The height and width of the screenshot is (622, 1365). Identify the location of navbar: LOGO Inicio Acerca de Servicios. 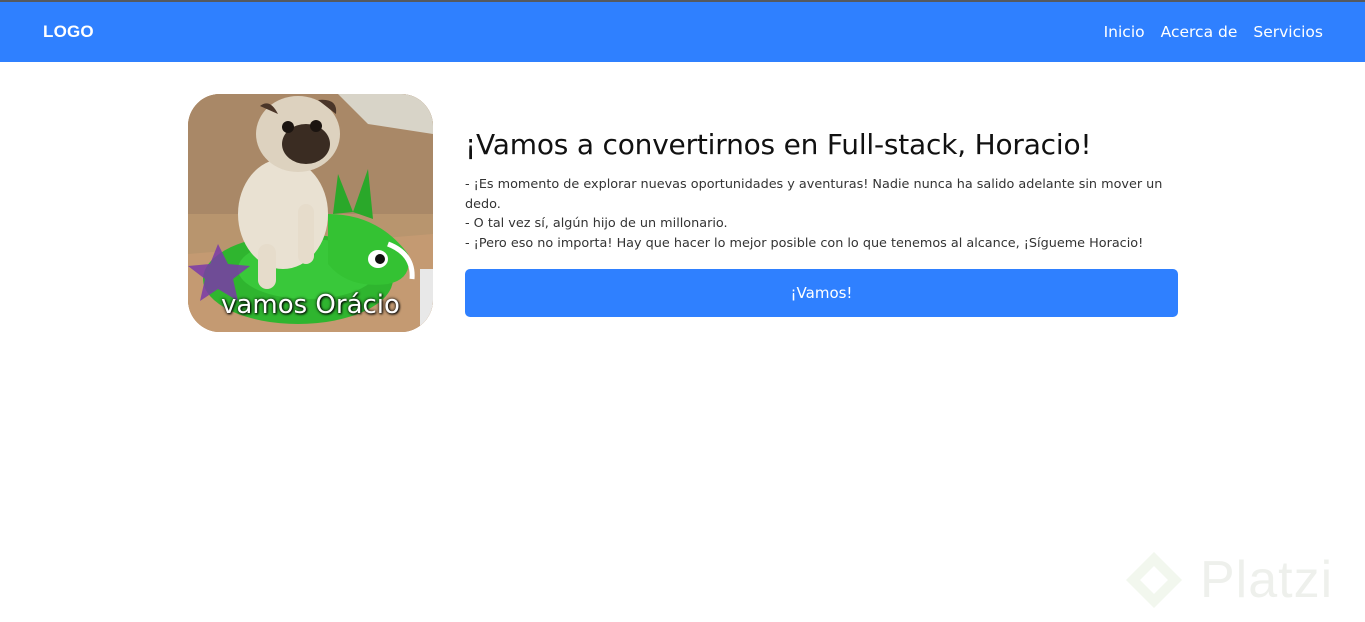
(682, 32).